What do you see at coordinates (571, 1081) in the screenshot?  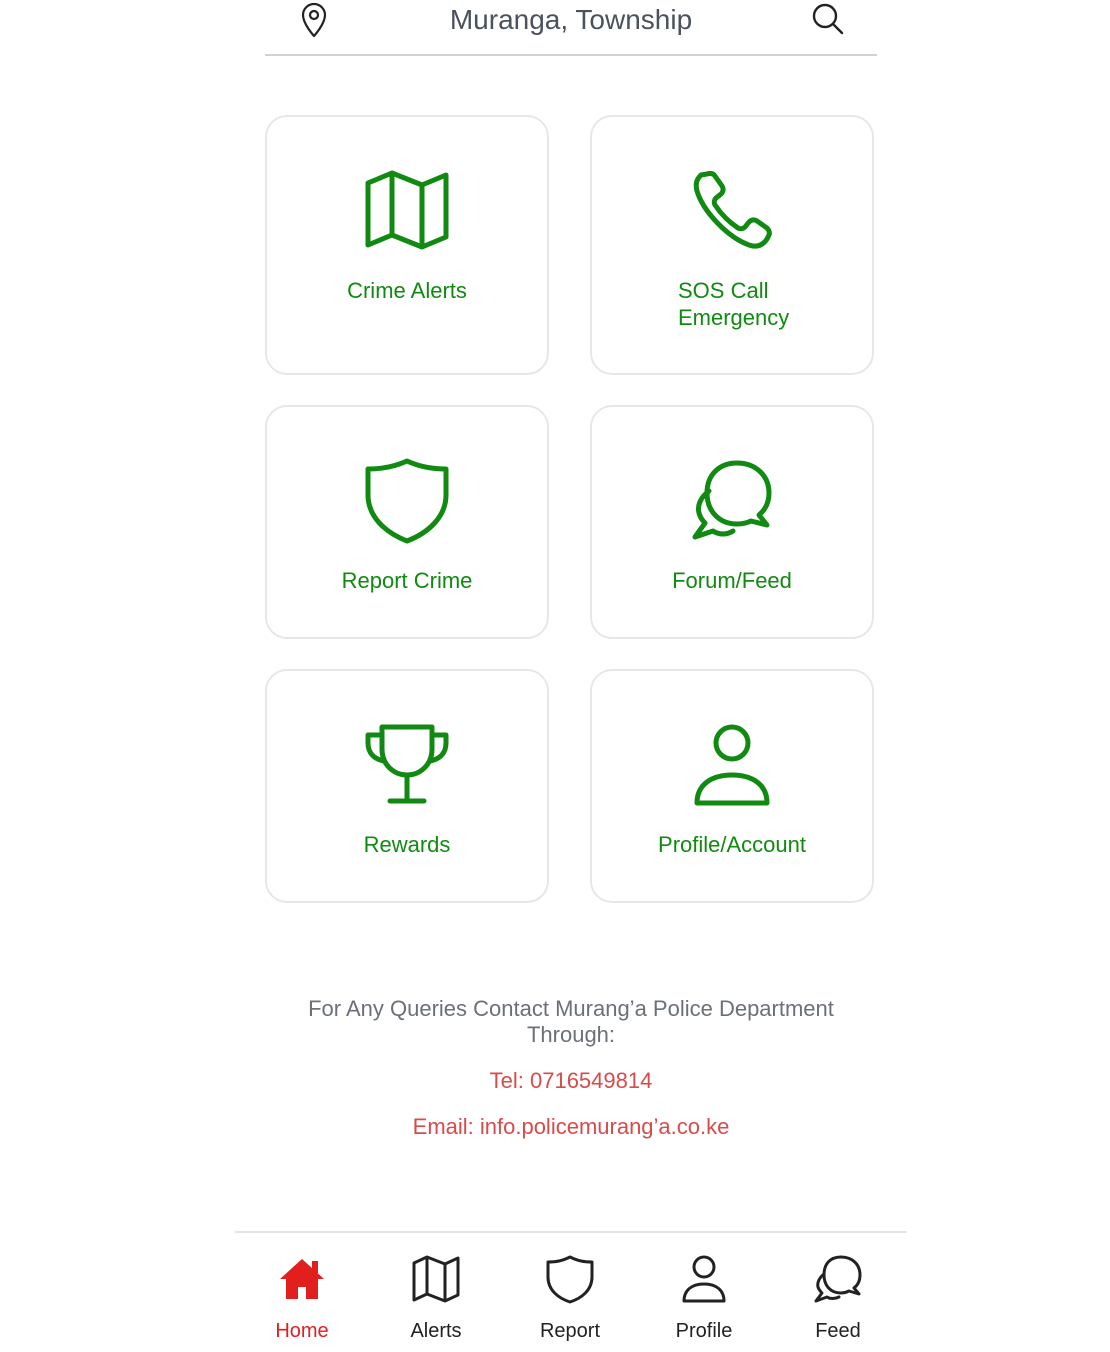 I see `contact-phone-link: Tel: 0716549814` at bounding box center [571, 1081].